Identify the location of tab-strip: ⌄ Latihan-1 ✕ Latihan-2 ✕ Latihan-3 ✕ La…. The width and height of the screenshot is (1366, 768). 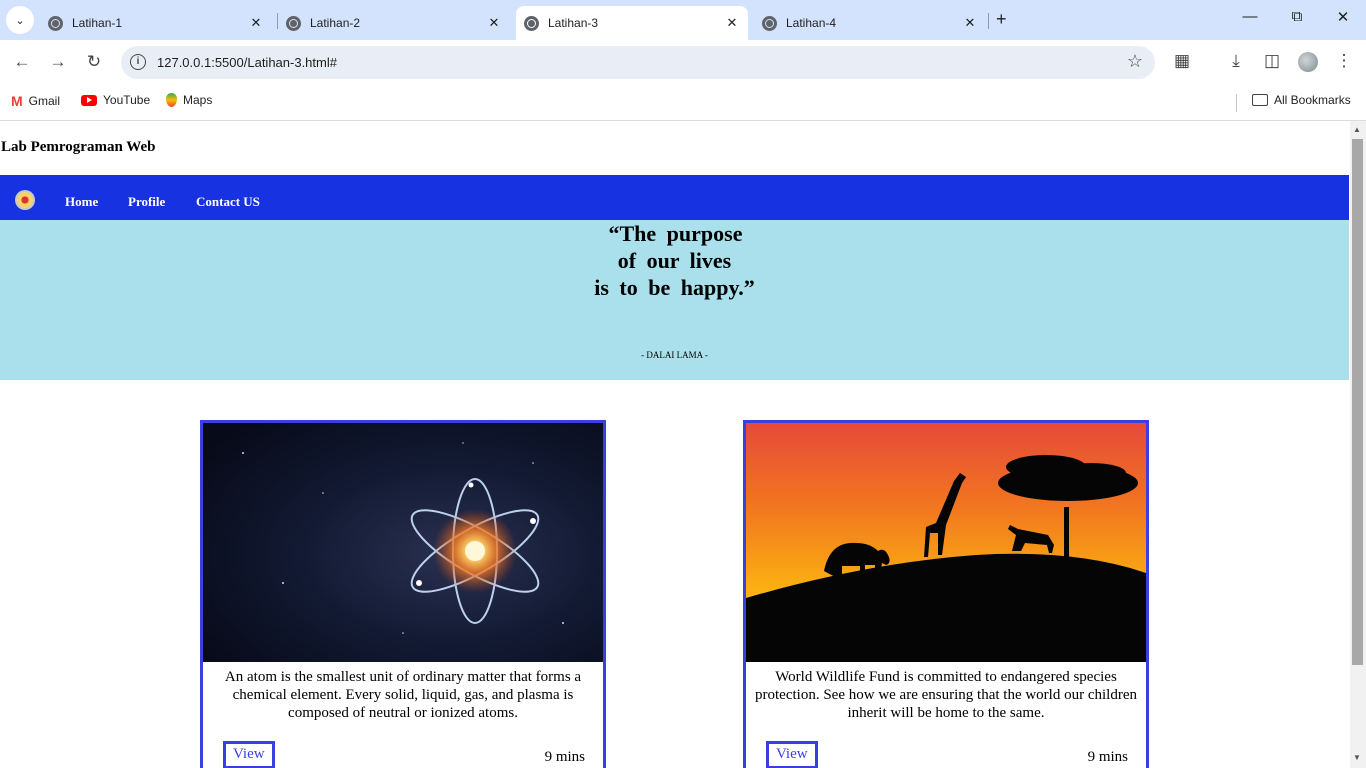
(683, 20).